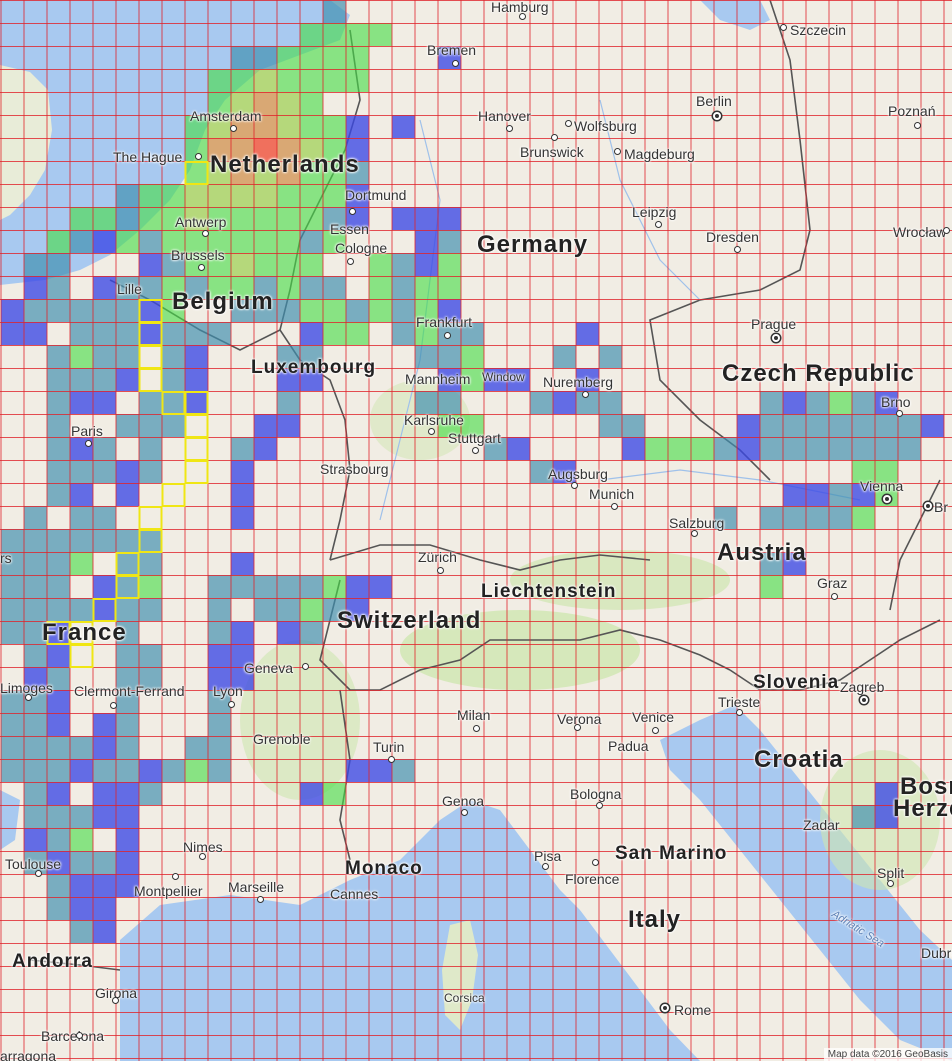 The width and height of the screenshot is (952, 1061). I want to click on city-label: Bremen, so click(451, 50).